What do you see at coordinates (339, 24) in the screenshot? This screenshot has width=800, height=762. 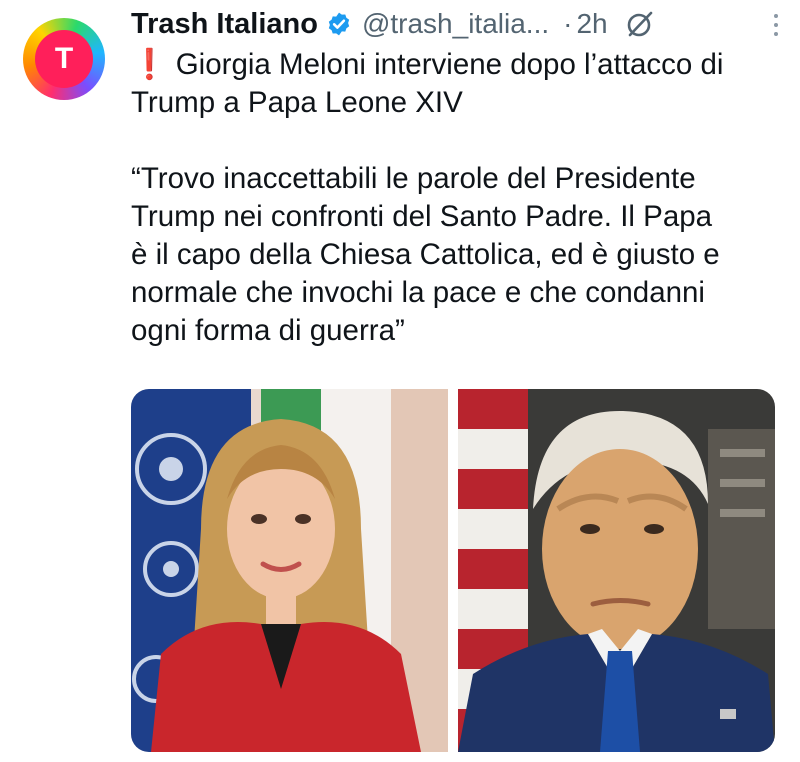 I see `verified-badge-icon` at bounding box center [339, 24].